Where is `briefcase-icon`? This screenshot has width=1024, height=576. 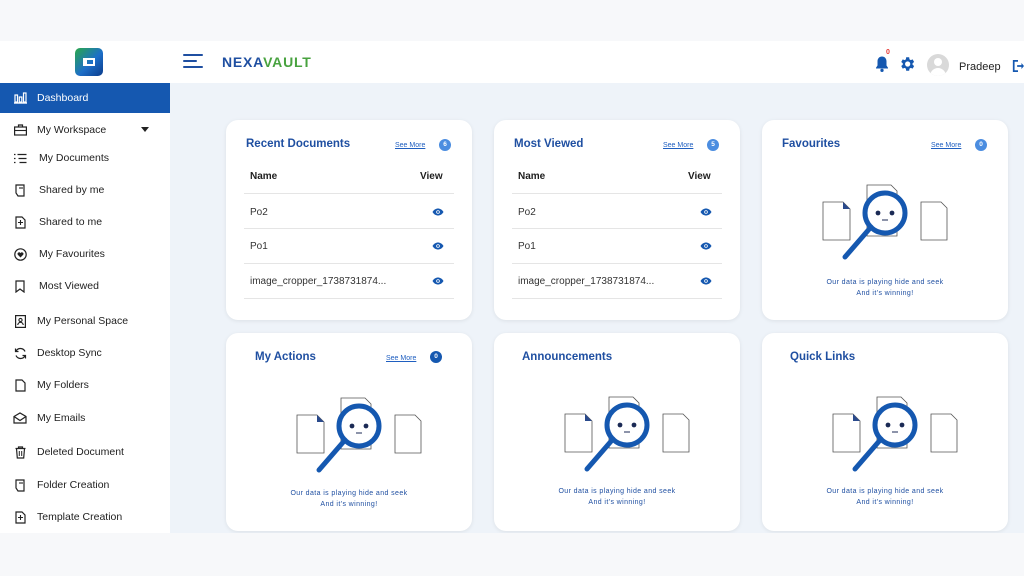
briefcase-icon is located at coordinates (20, 130).